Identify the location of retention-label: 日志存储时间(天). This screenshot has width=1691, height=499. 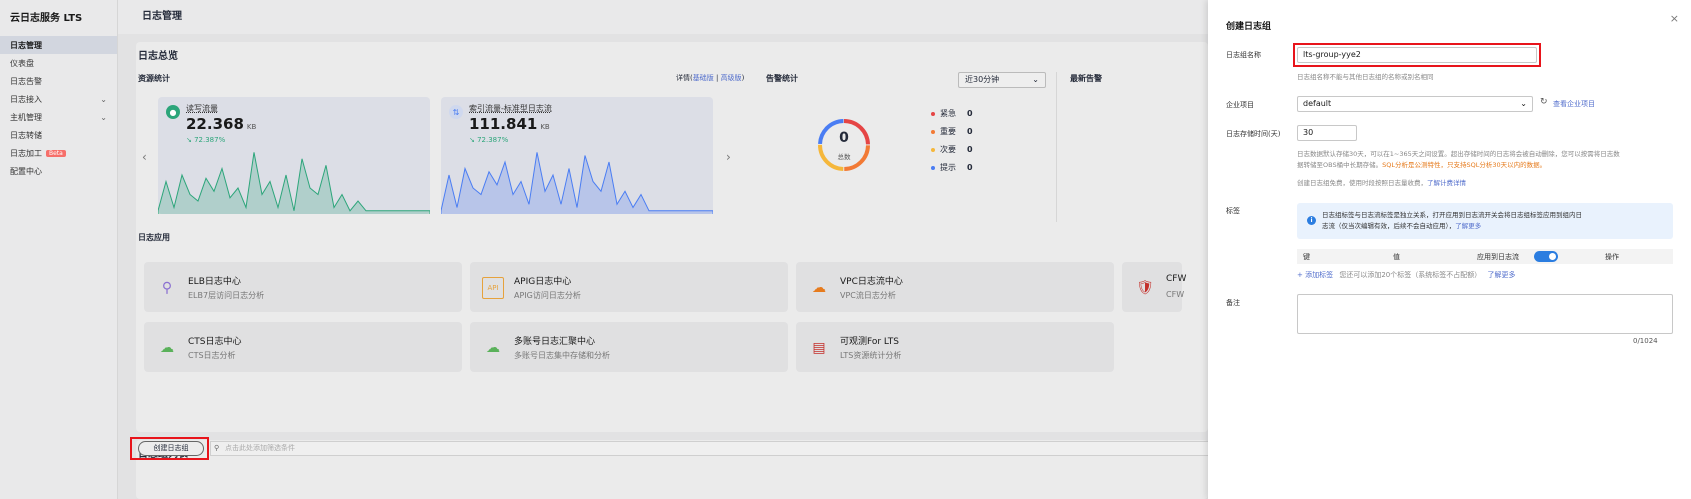
(1253, 134).